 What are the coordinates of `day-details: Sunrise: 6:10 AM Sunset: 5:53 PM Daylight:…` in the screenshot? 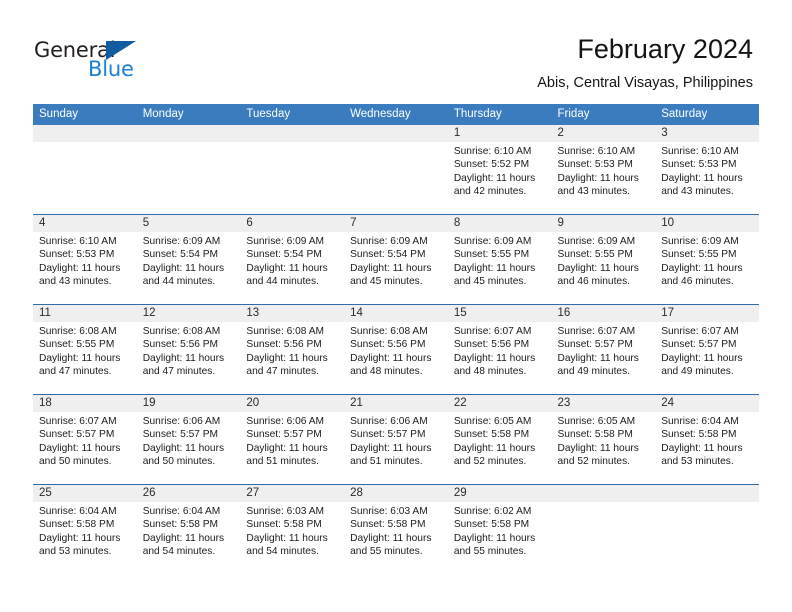 It's located at (604, 170).